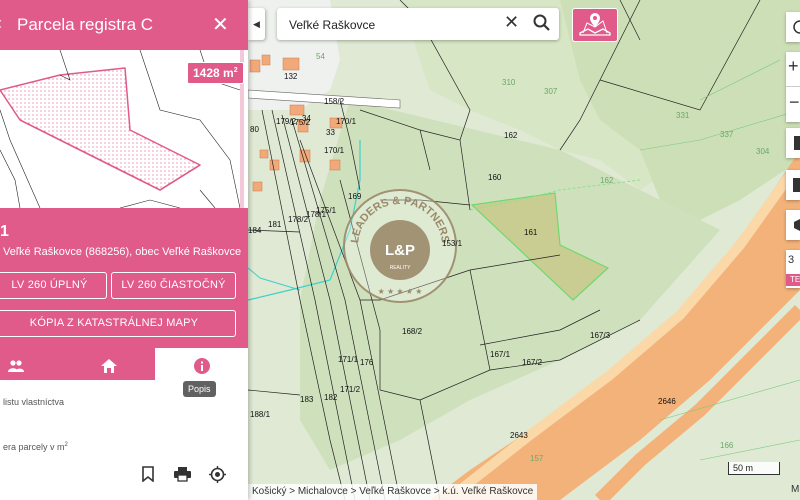 This screenshot has height=500, width=800. Describe the element at coordinates (495, 177) in the screenshot. I see `parcel-label: 160` at that location.